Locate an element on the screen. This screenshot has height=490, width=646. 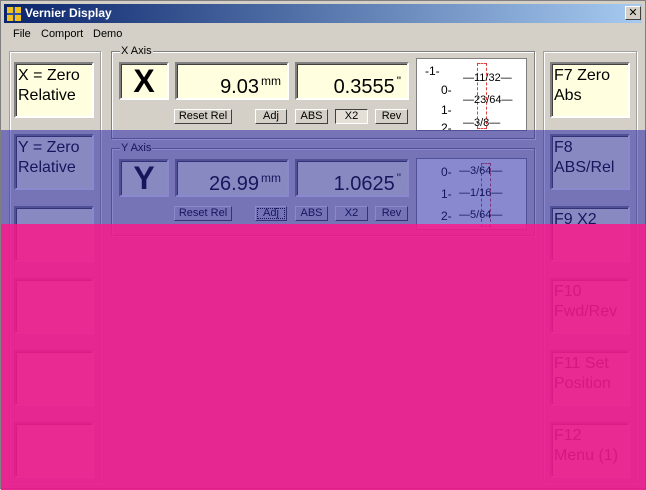
x-scale-fraction: —23/64— is located at coordinates (488, 100).